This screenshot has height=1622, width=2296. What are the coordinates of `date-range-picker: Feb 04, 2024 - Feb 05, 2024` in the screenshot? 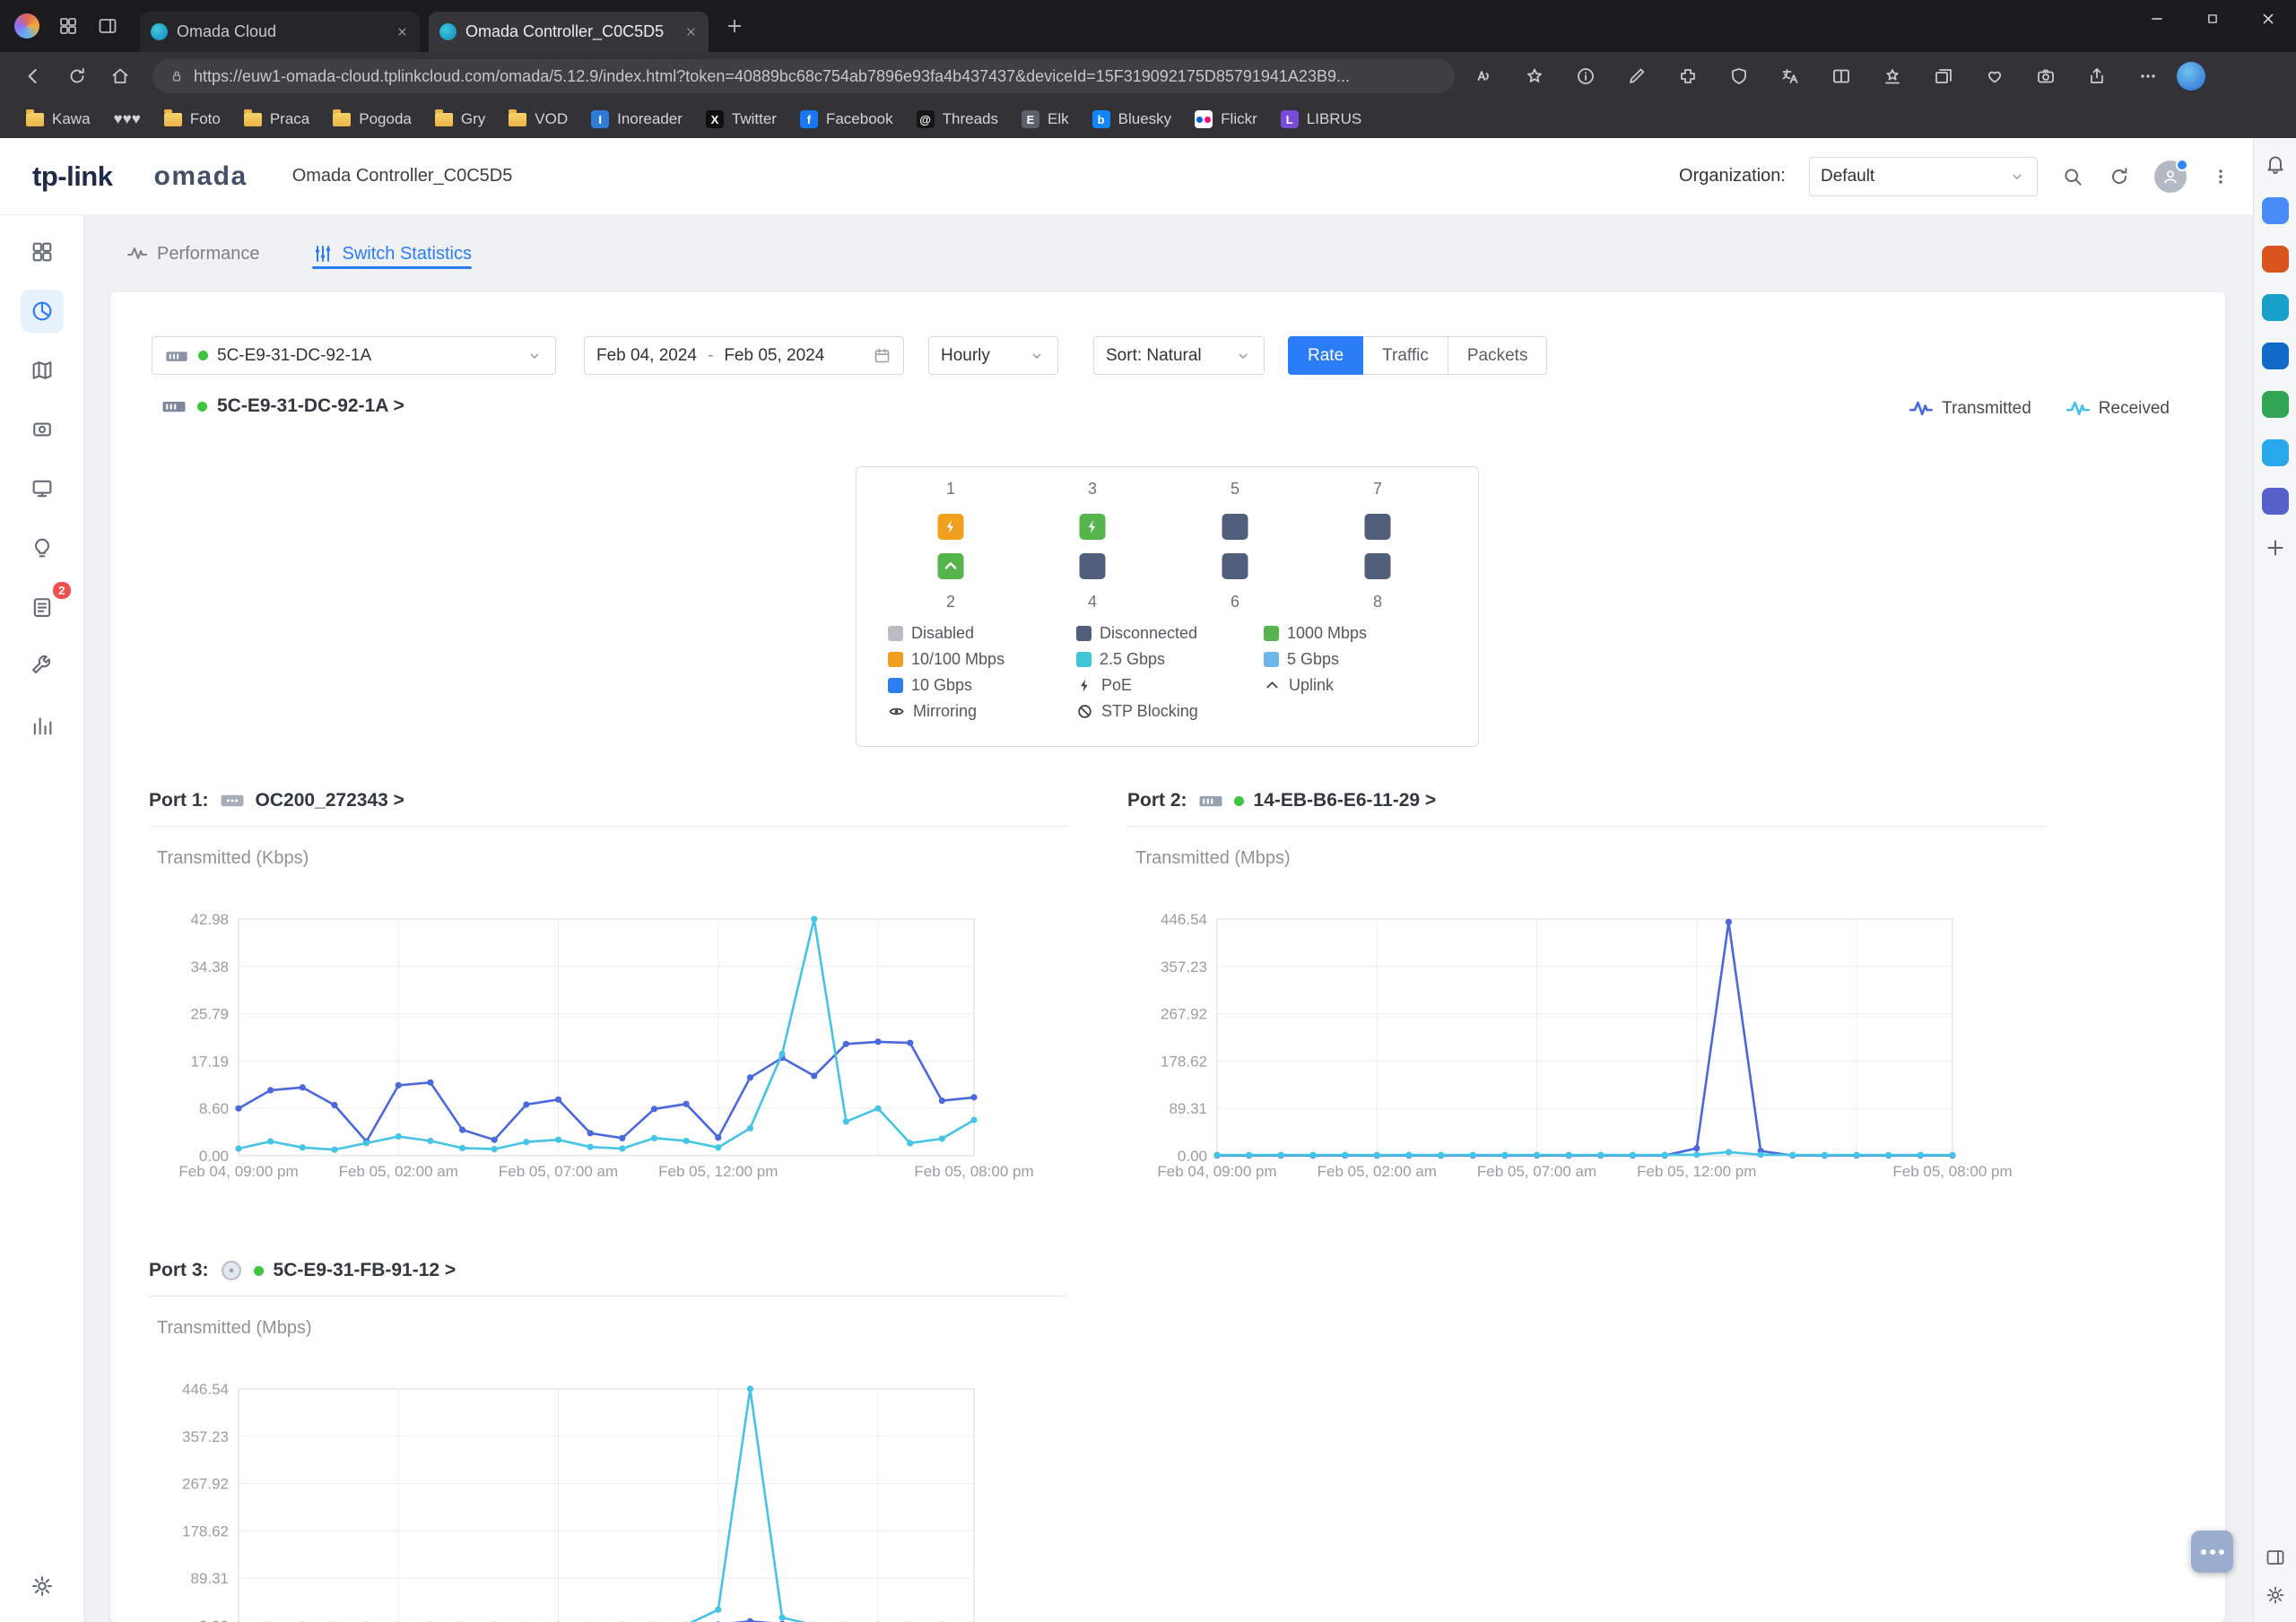 It's located at (744, 355).